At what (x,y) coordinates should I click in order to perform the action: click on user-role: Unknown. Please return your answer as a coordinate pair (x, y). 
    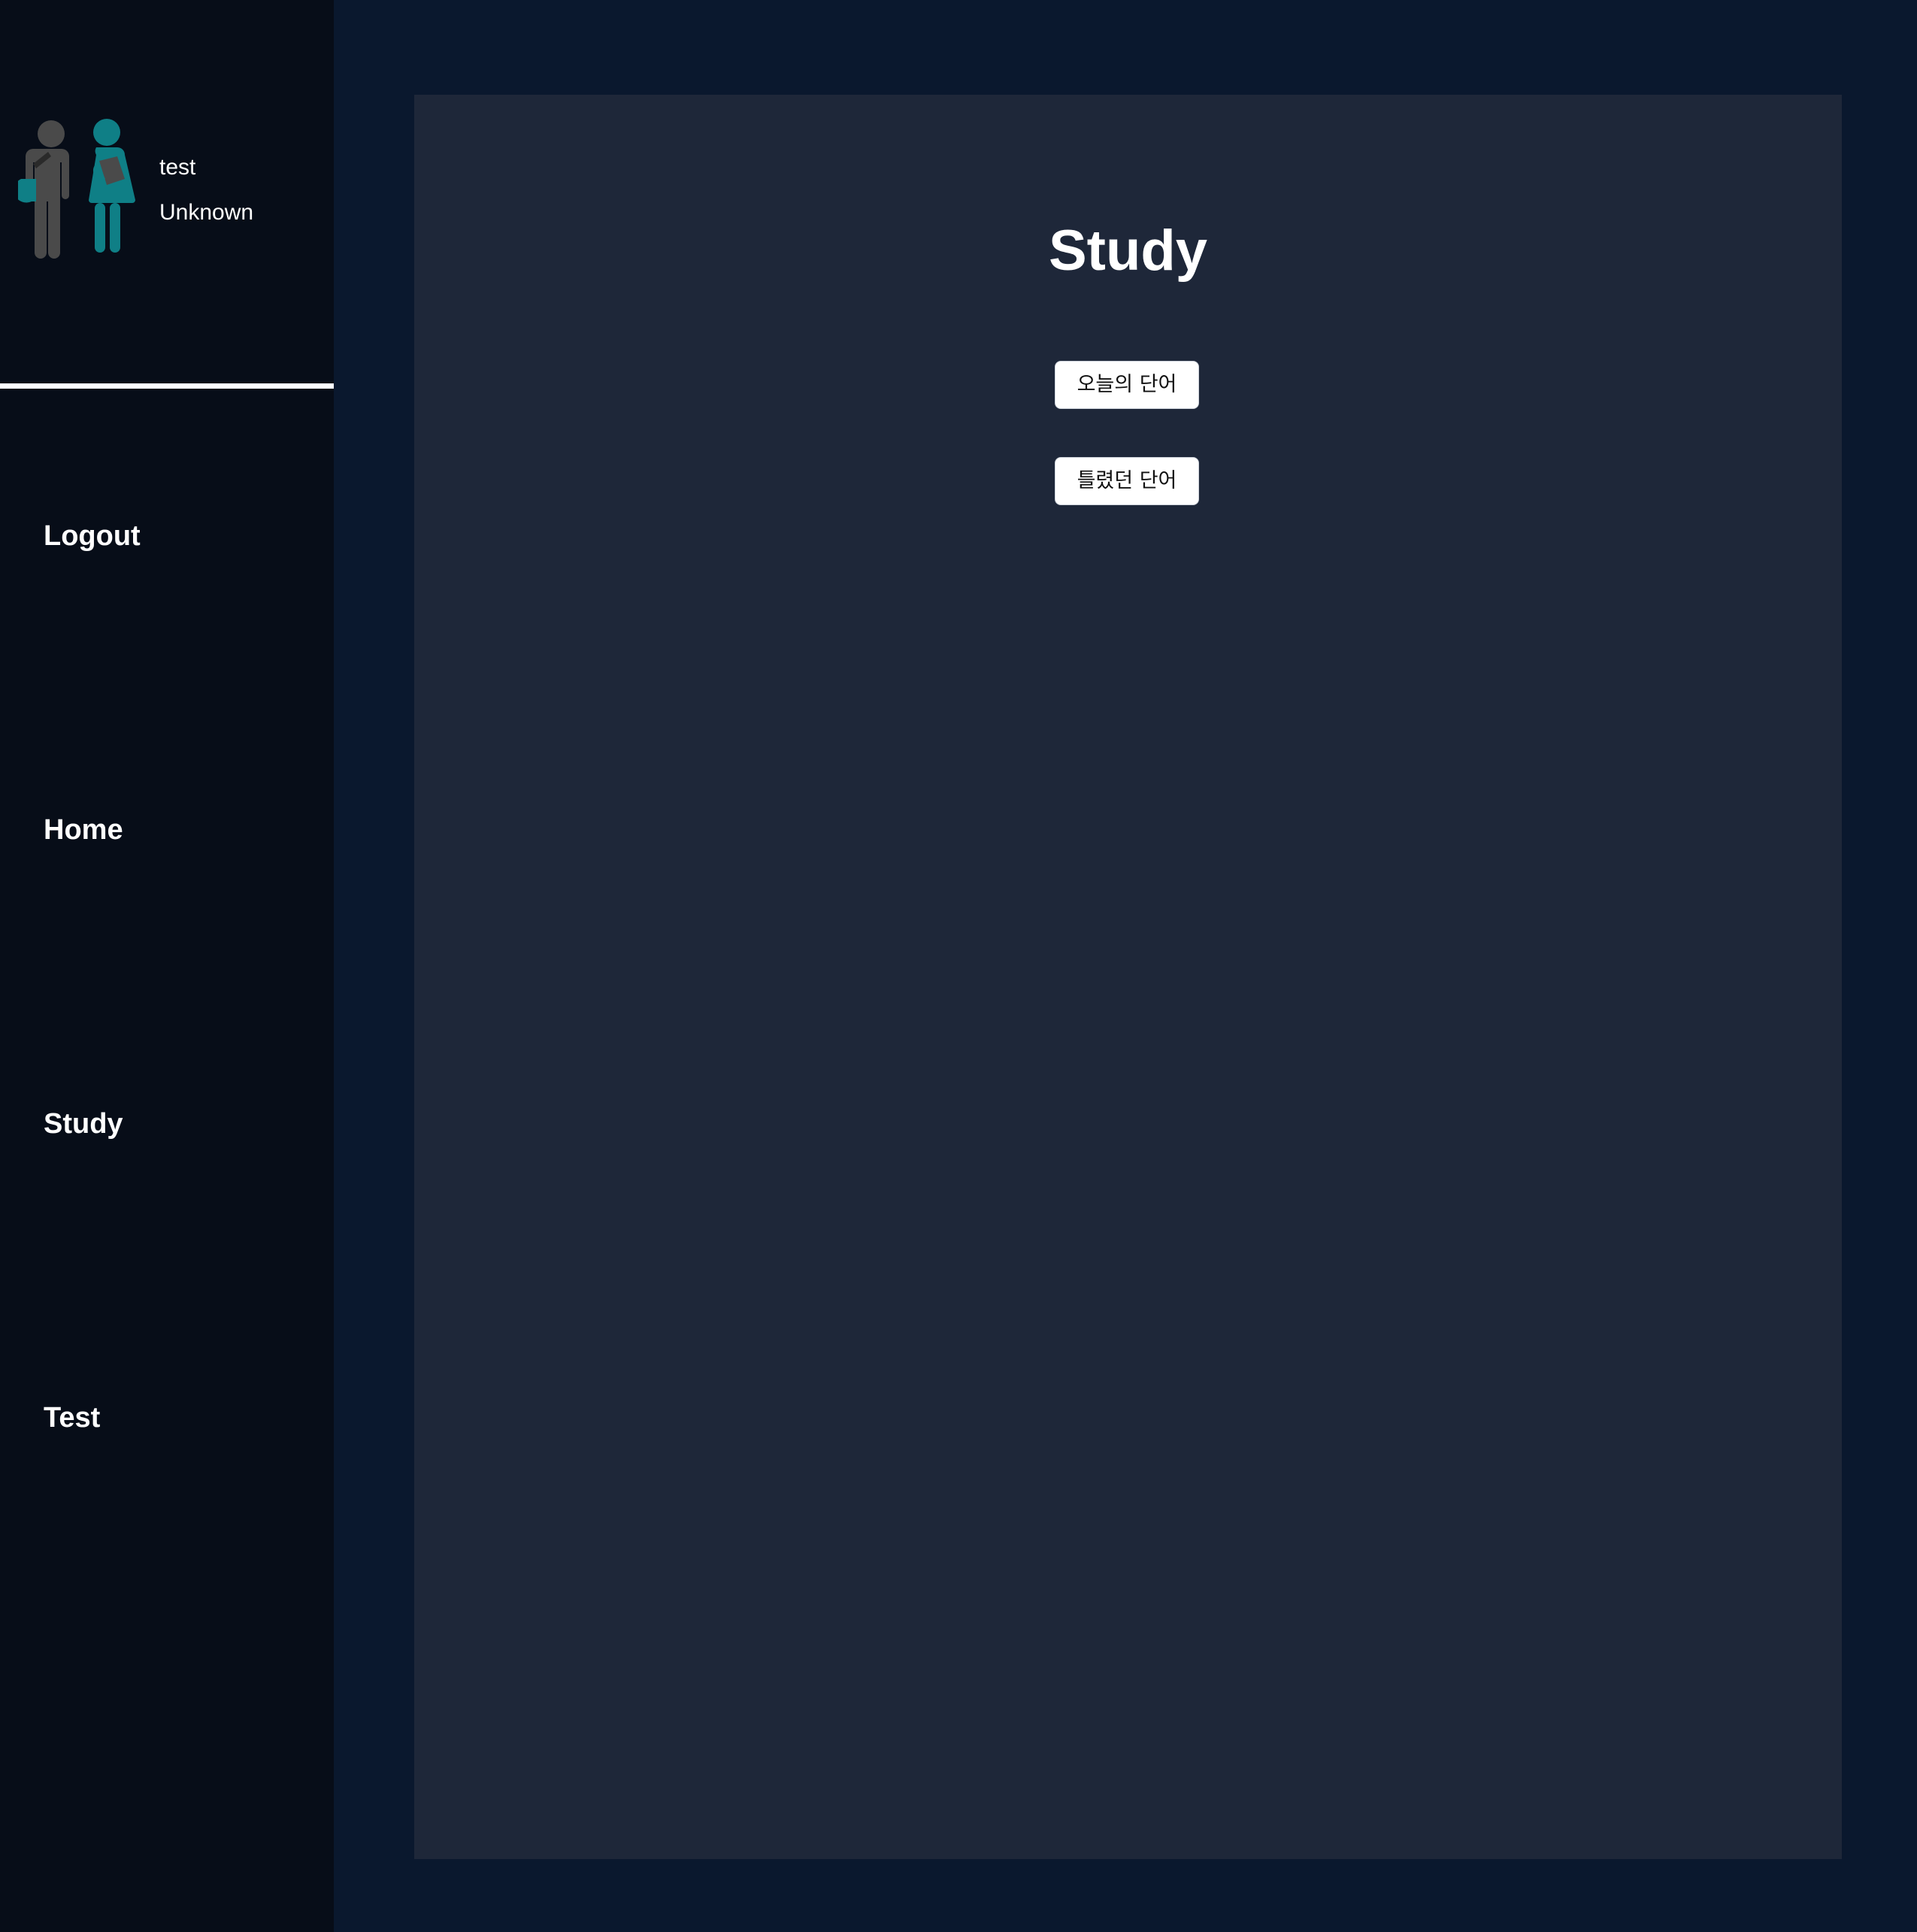
    Looking at the image, I should click on (206, 212).